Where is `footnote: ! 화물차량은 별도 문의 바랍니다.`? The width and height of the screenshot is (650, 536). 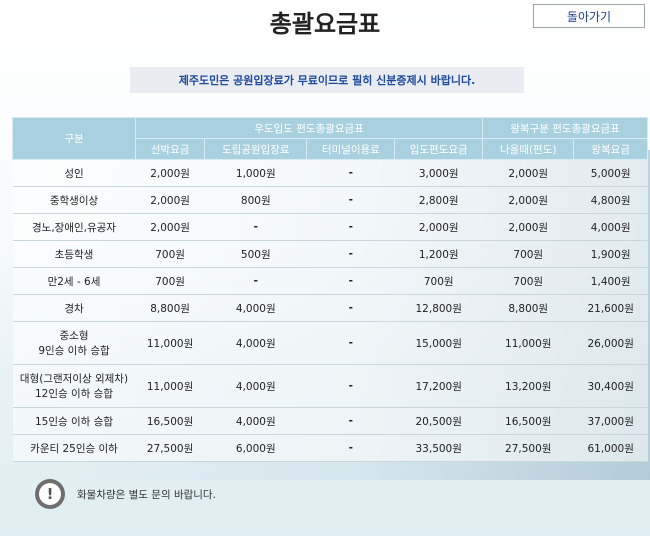 footnote: ! 화물차량은 별도 문의 바랍니다. is located at coordinates (125, 494).